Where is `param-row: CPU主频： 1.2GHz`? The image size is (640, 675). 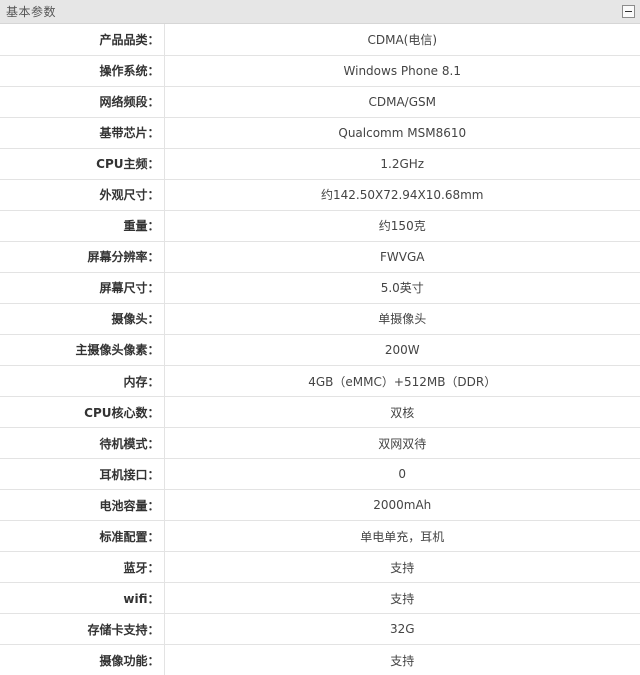
param-row: CPU主频： 1.2GHz is located at coordinates (320, 164).